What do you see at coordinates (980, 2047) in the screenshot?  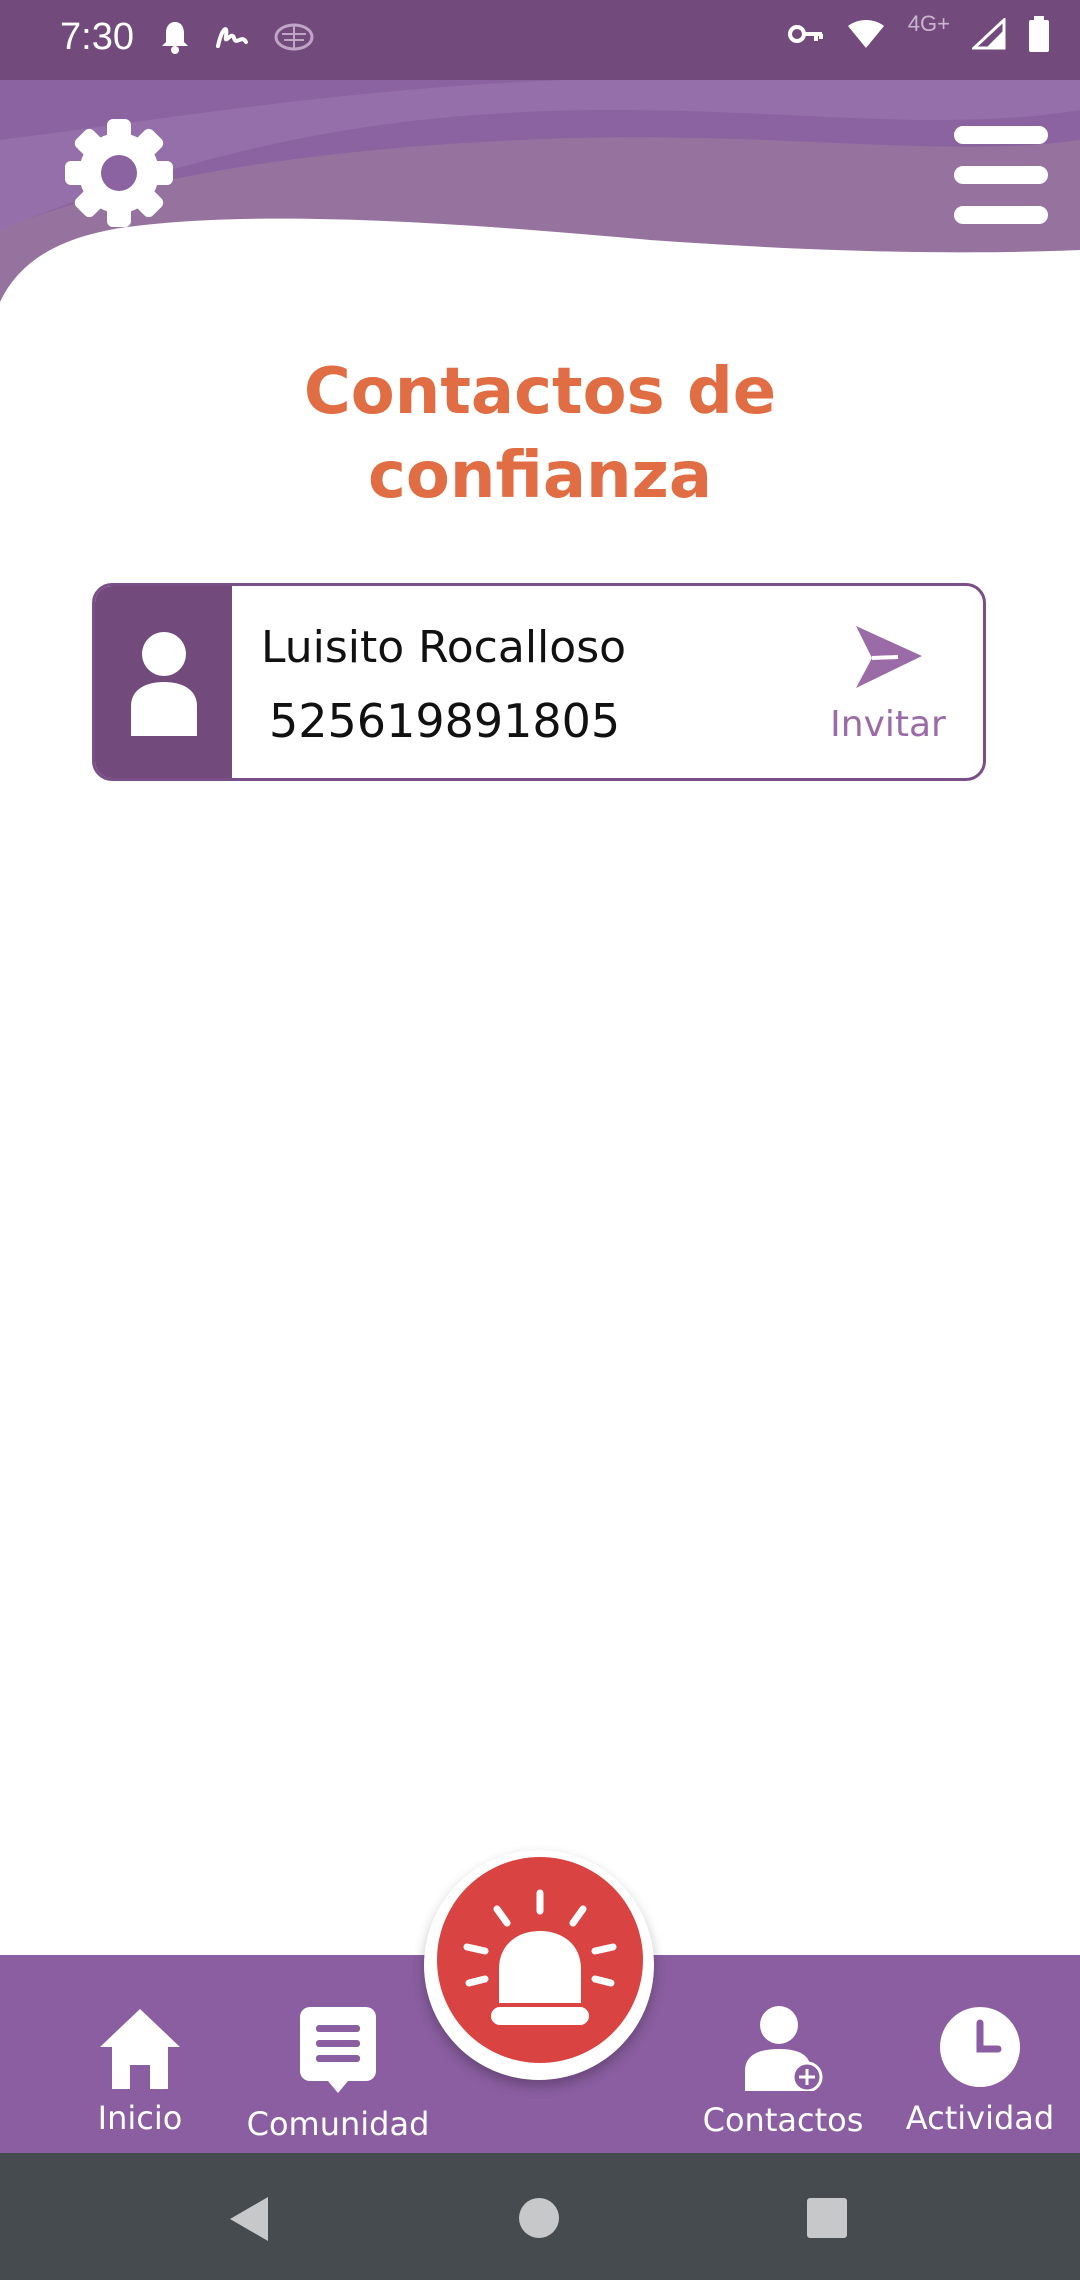 I see `clock-icon` at bounding box center [980, 2047].